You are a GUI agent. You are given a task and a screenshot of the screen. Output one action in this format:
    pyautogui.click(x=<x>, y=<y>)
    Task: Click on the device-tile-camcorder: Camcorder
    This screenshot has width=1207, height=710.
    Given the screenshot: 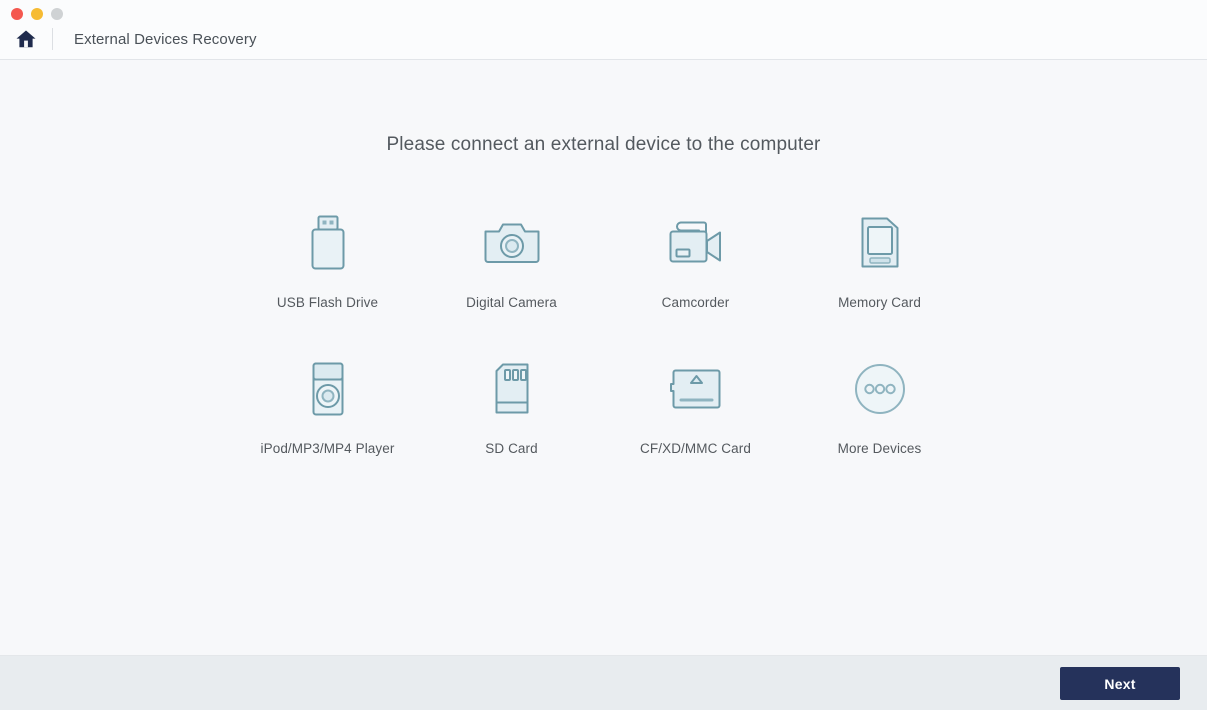 What is the action you would take?
    pyautogui.click(x=696, y=279)
    